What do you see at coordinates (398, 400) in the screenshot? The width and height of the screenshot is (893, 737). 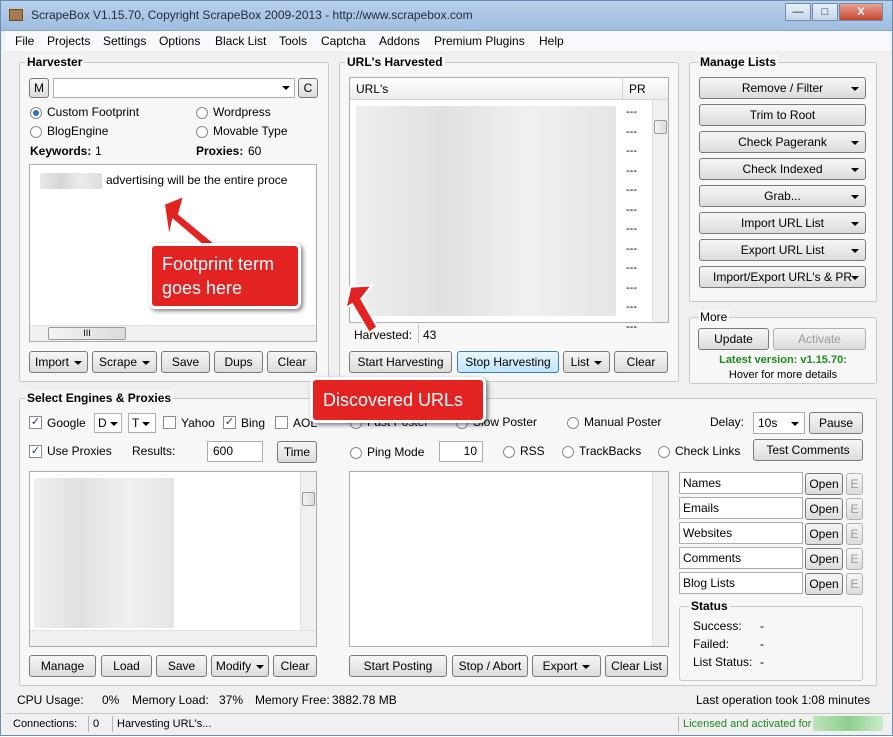 I see `discovered-callout: Discovered URLs` at bounding box center [398, 400].